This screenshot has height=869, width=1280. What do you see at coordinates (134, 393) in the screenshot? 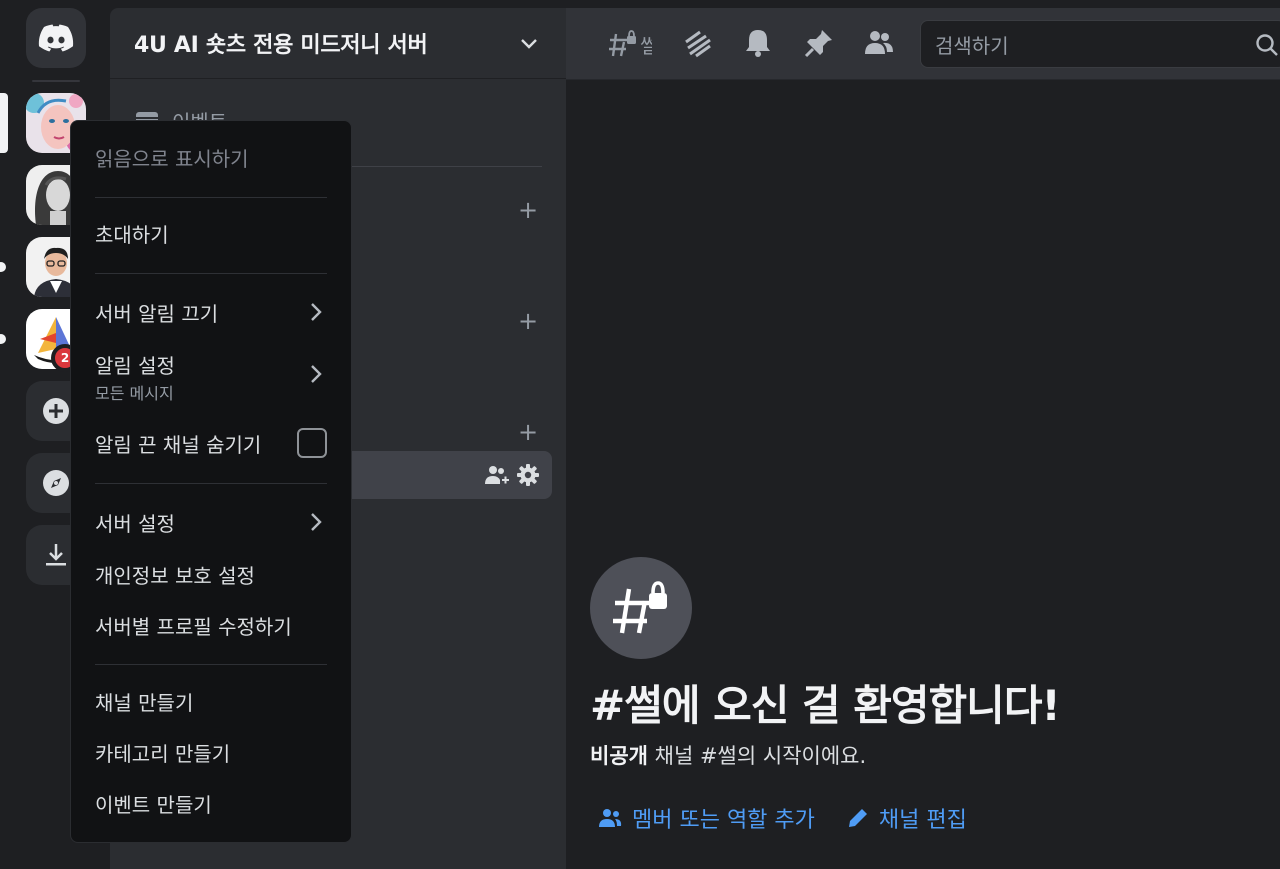
I see `notification-settings-sublabel: 모든 메시지` at bounding box center [134, 393].